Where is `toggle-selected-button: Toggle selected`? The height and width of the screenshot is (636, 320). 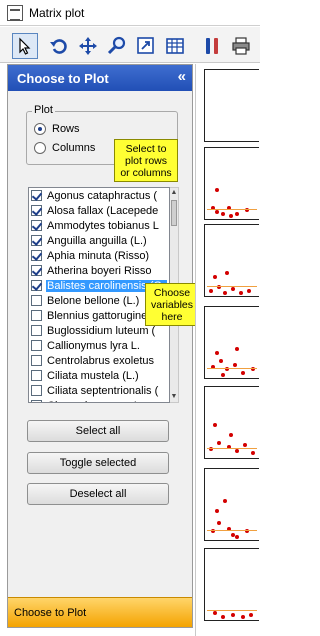
toggle-selected-button: Toggle selected is located at coordinates (98, 463).